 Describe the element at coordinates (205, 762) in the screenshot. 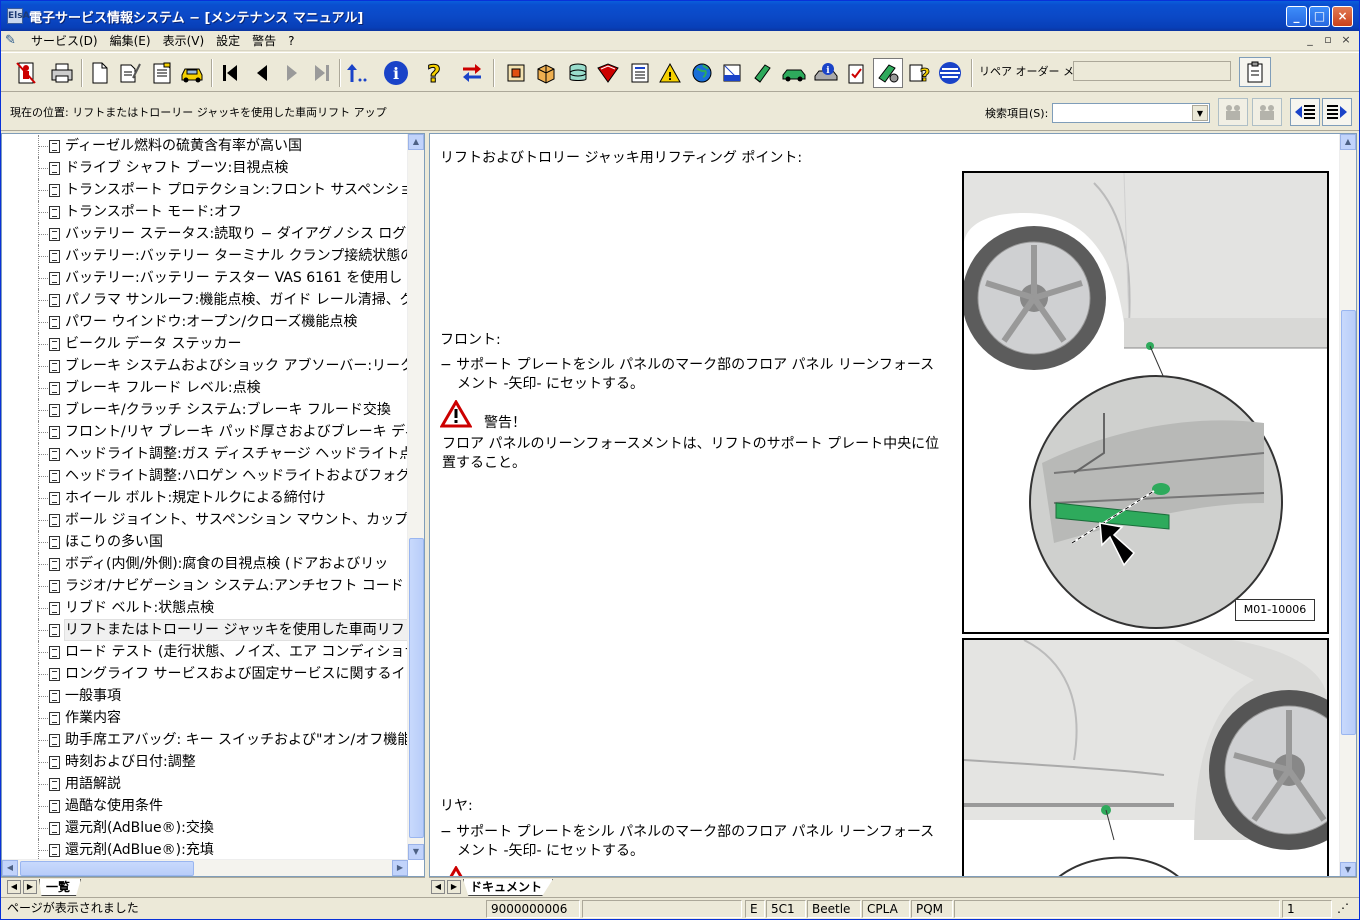

I see `tree-item: 時刻および日付:調整` at that location.